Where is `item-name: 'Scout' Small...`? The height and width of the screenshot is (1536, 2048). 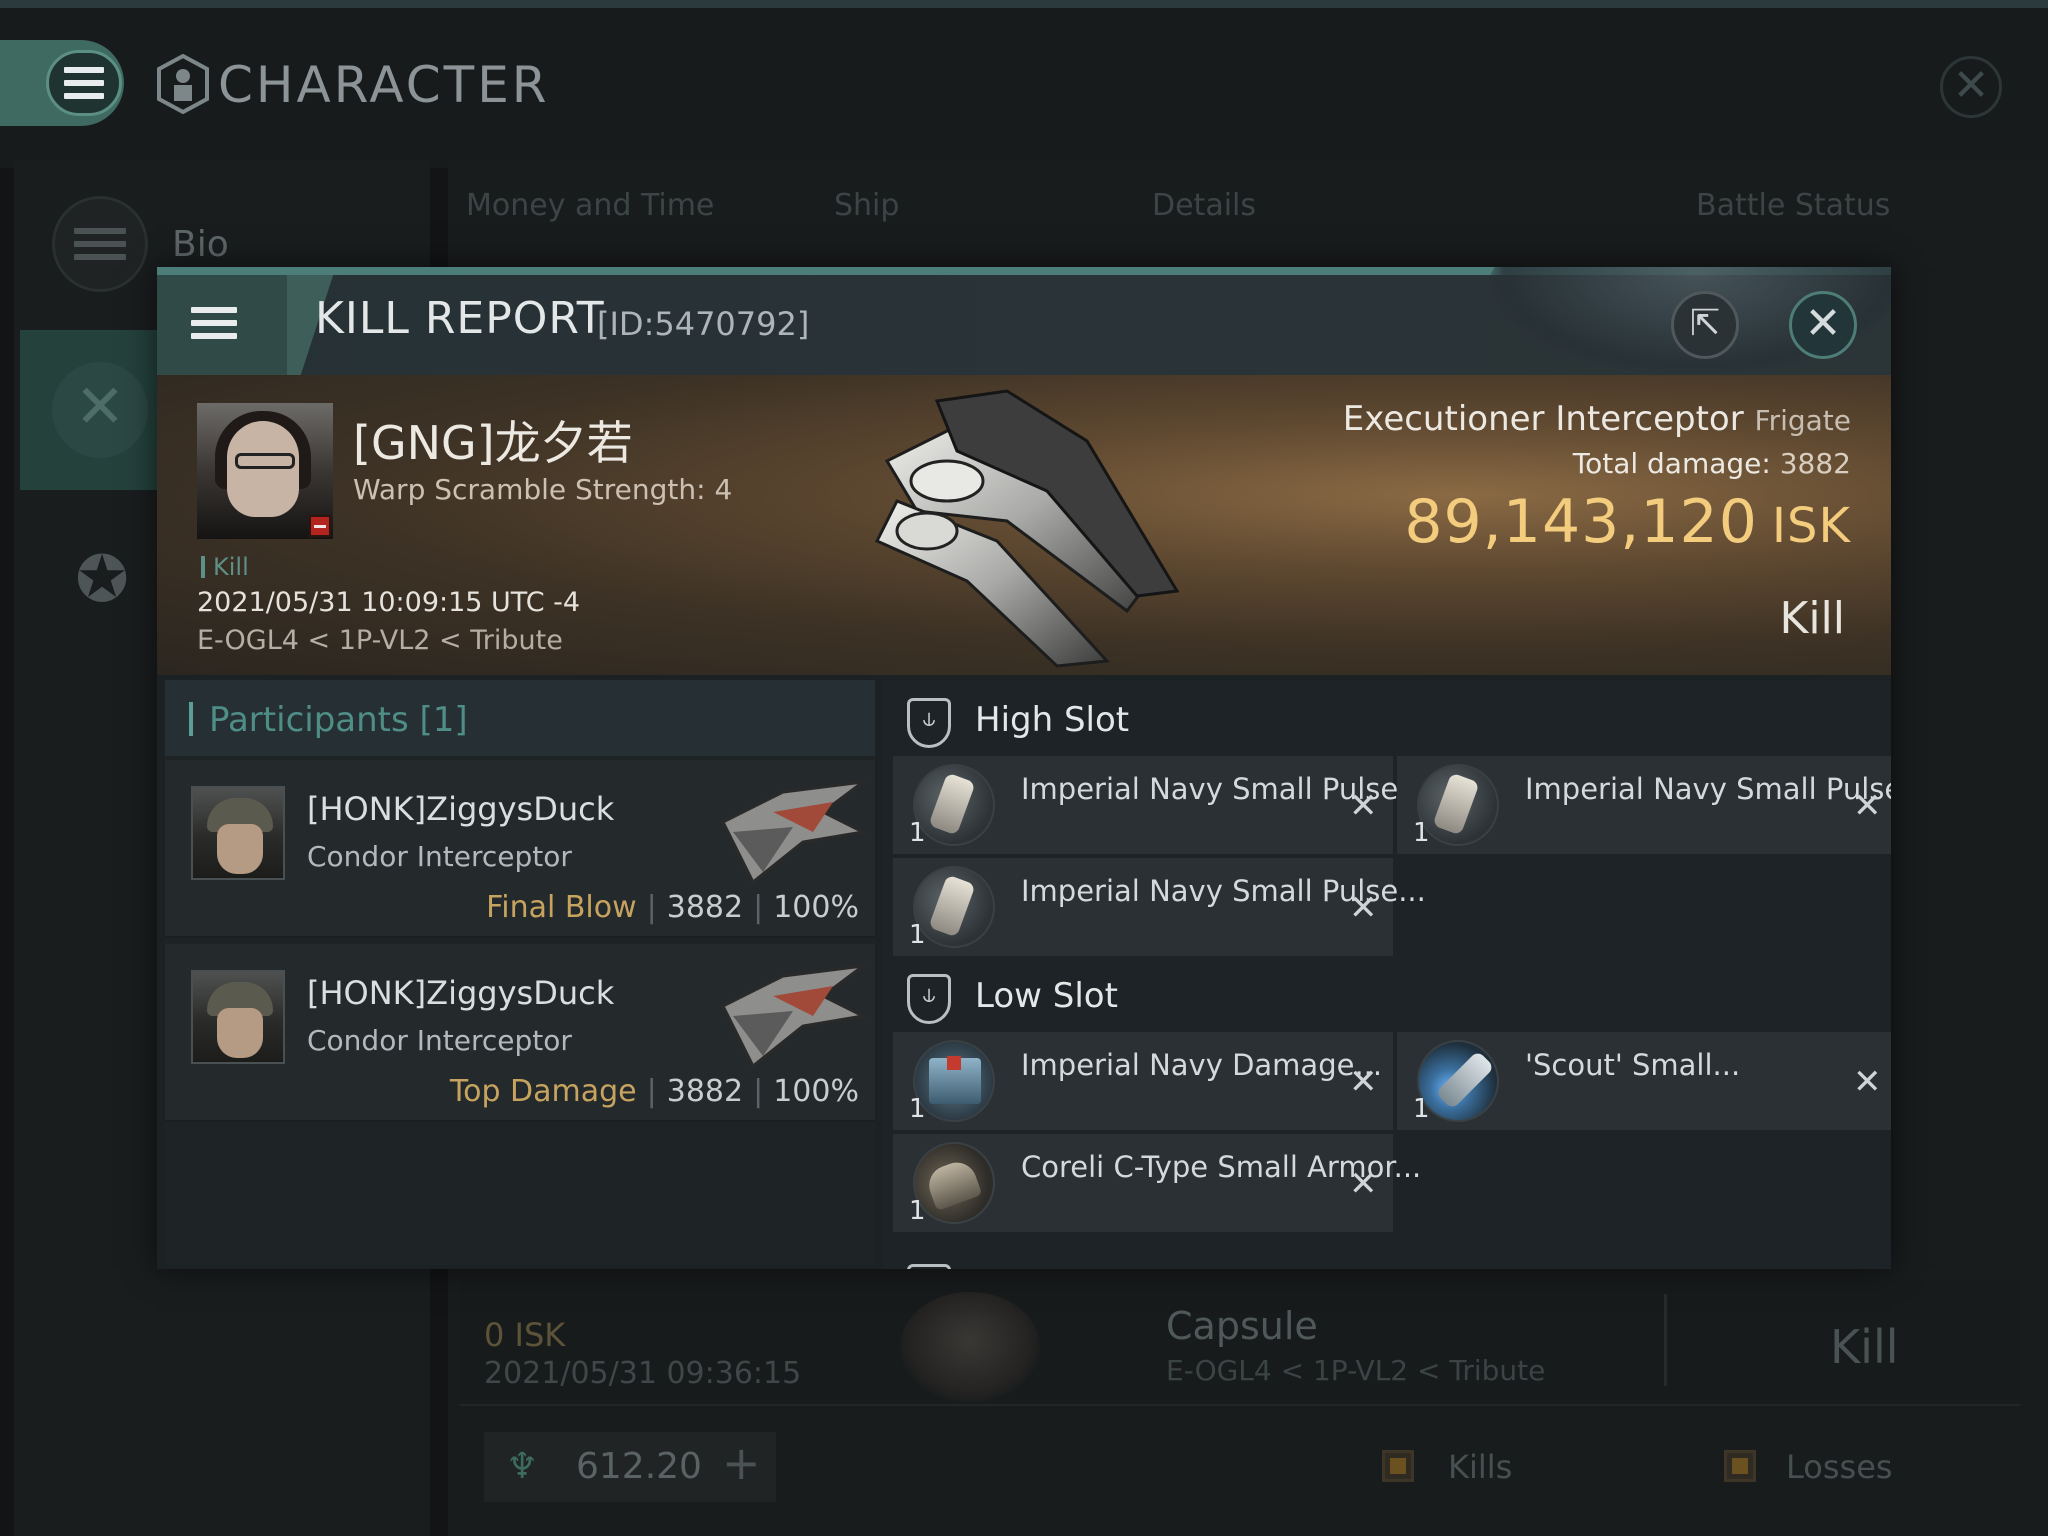
item-name: 'Scout' Small... is located at coordinates (1633, 1065).